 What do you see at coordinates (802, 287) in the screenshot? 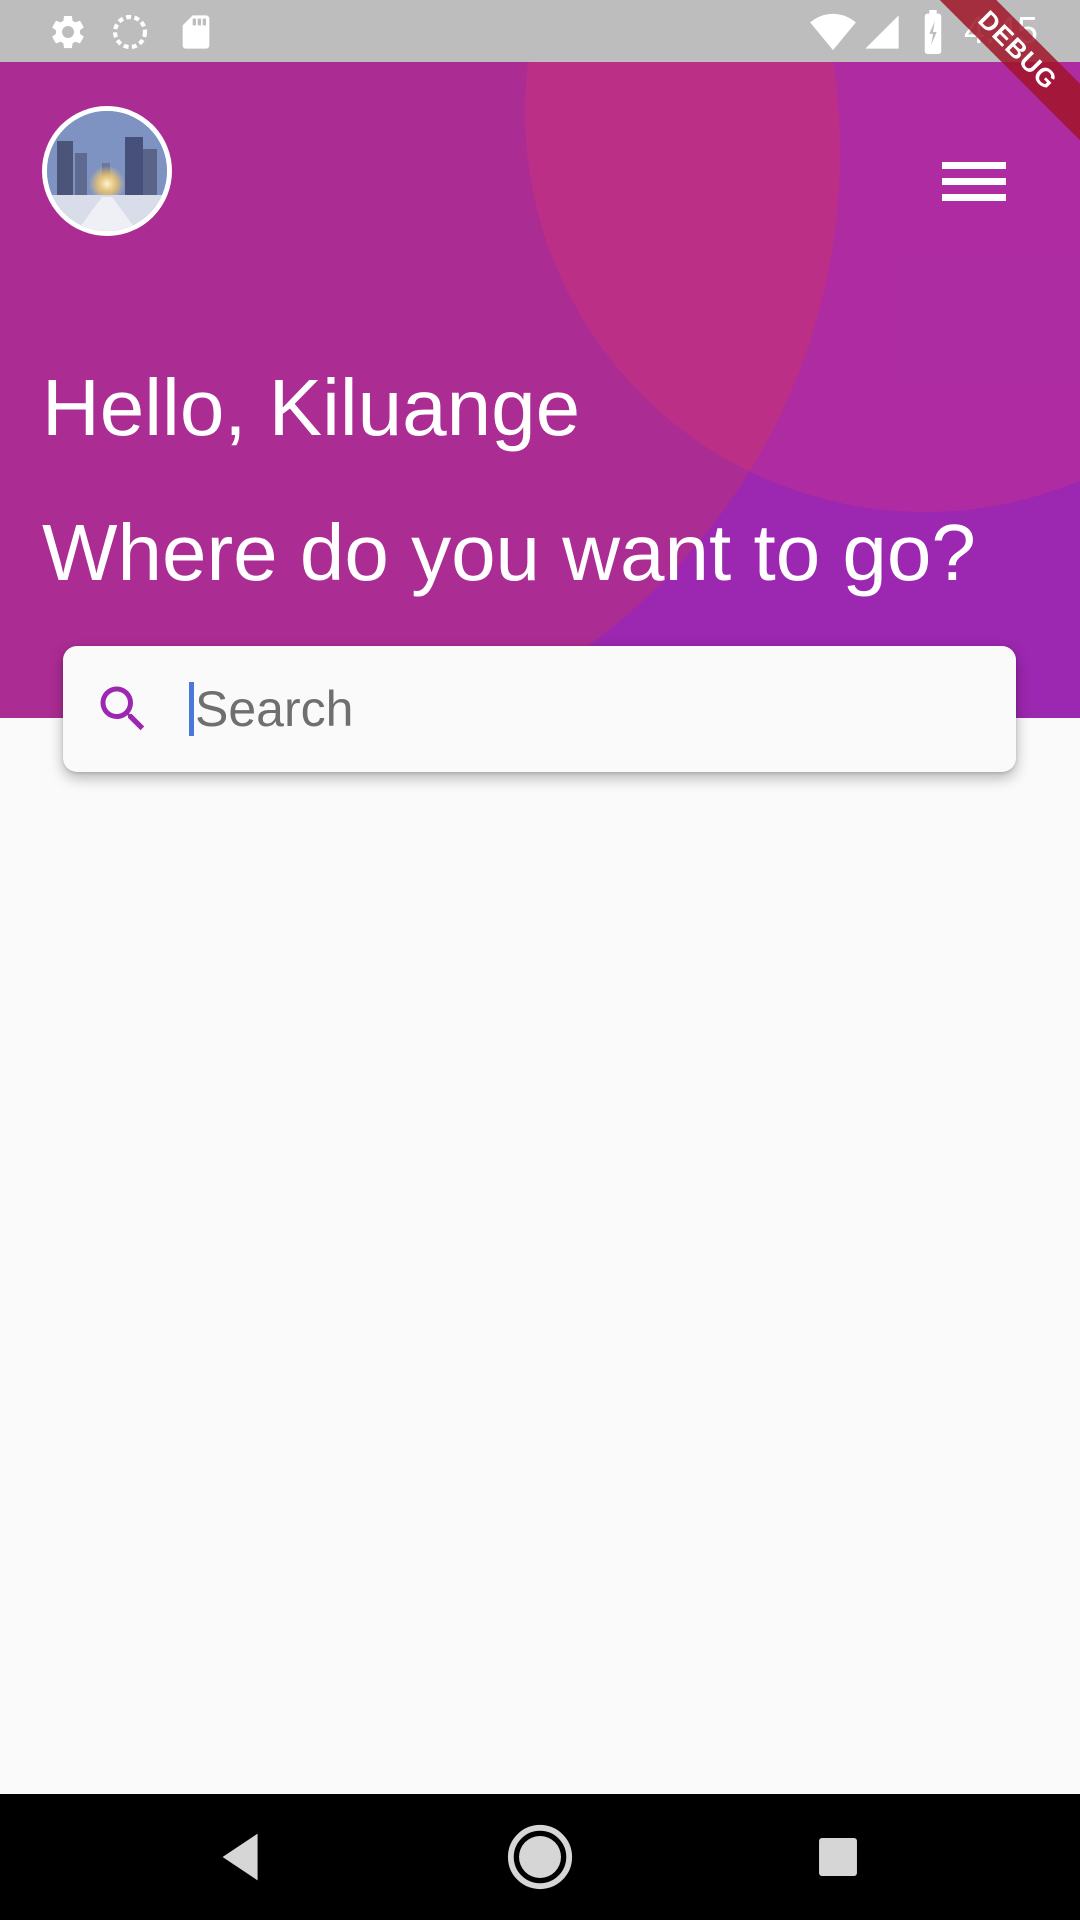
I see `header-circle-overlap` at bounding box center [802, 287].